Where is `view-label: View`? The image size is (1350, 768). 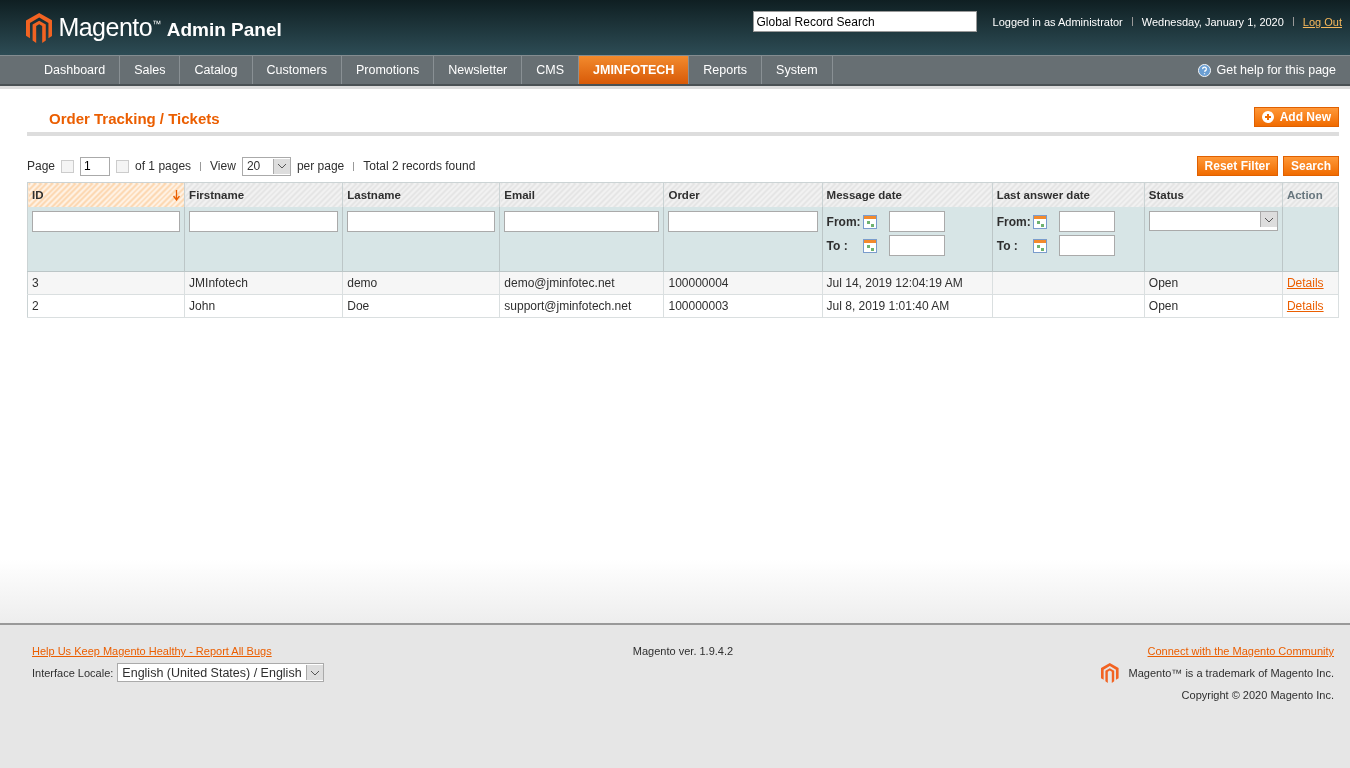
view-label: View is located at coordinates (223, 166).